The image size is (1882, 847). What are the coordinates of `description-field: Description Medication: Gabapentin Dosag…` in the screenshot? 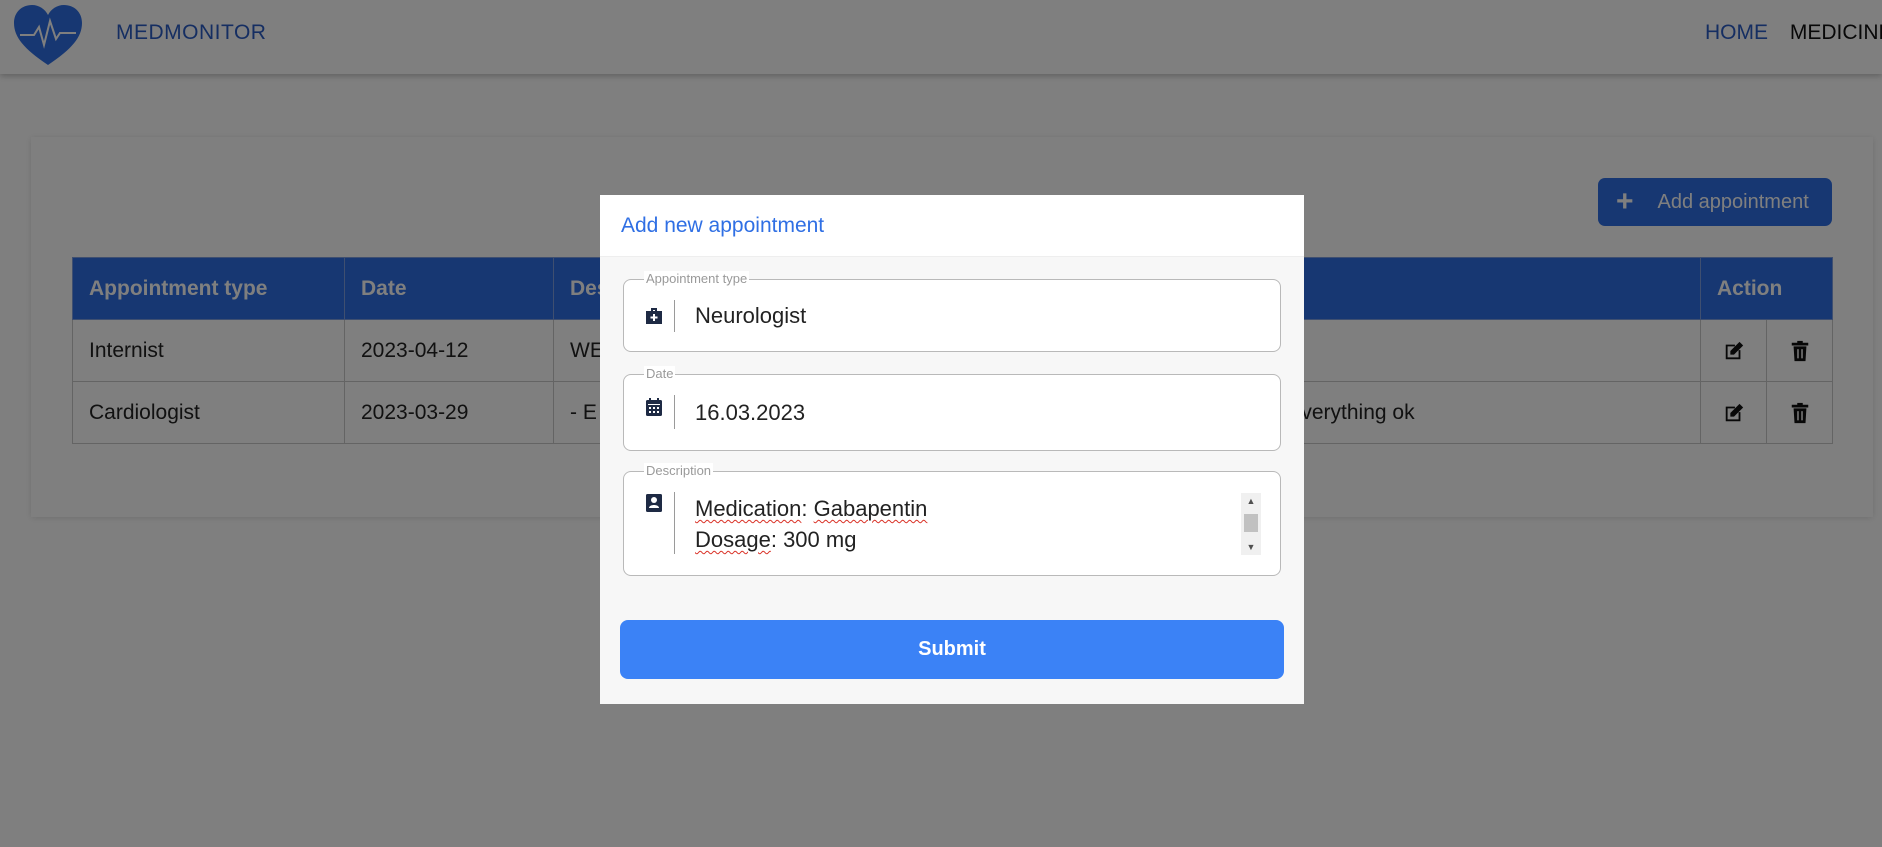 It's located at (952, 519).